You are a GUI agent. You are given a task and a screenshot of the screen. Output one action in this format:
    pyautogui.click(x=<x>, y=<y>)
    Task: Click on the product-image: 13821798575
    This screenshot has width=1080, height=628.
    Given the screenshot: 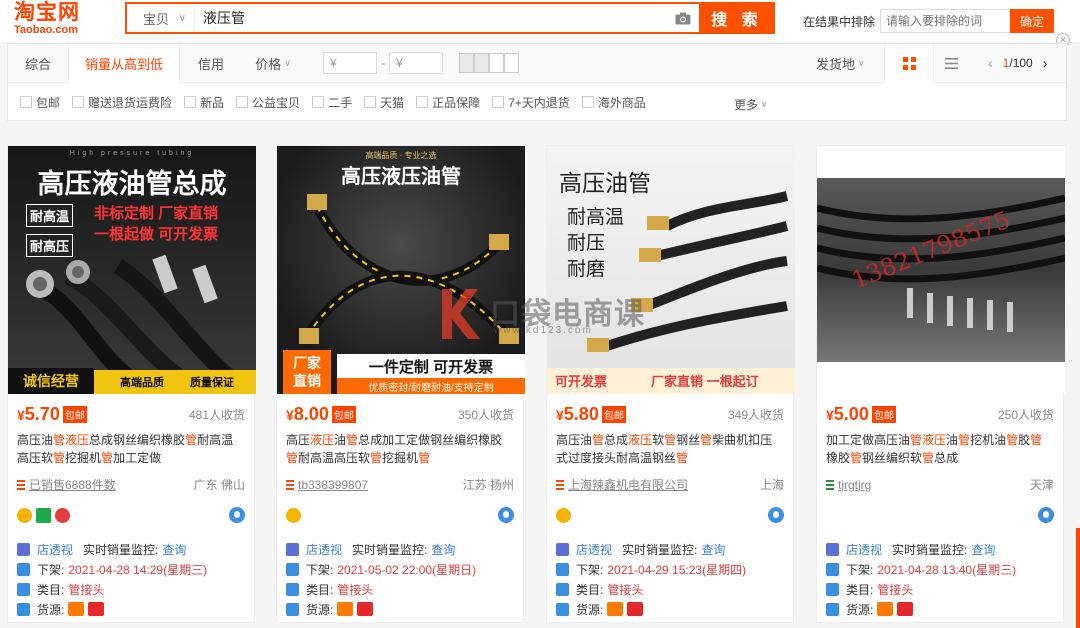 What is the action you would take?
    pyautogui.click(x=941, y=270)
    